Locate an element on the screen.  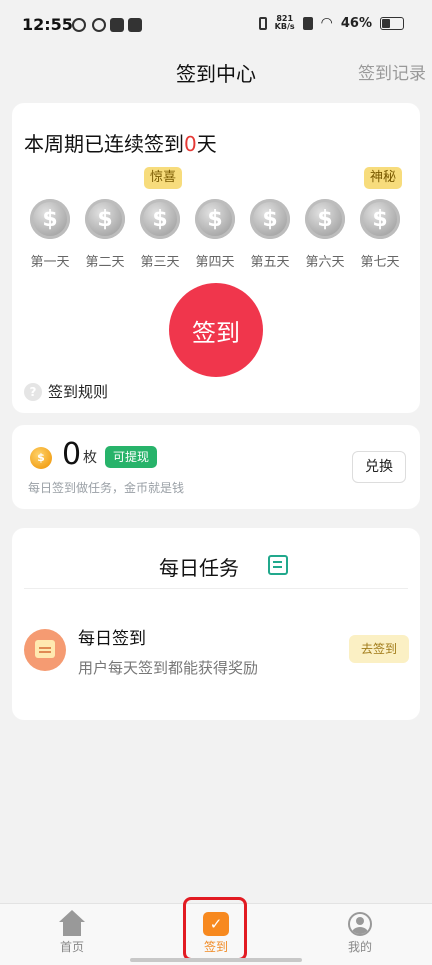
battery-icon is located at coordinates (392, 23).